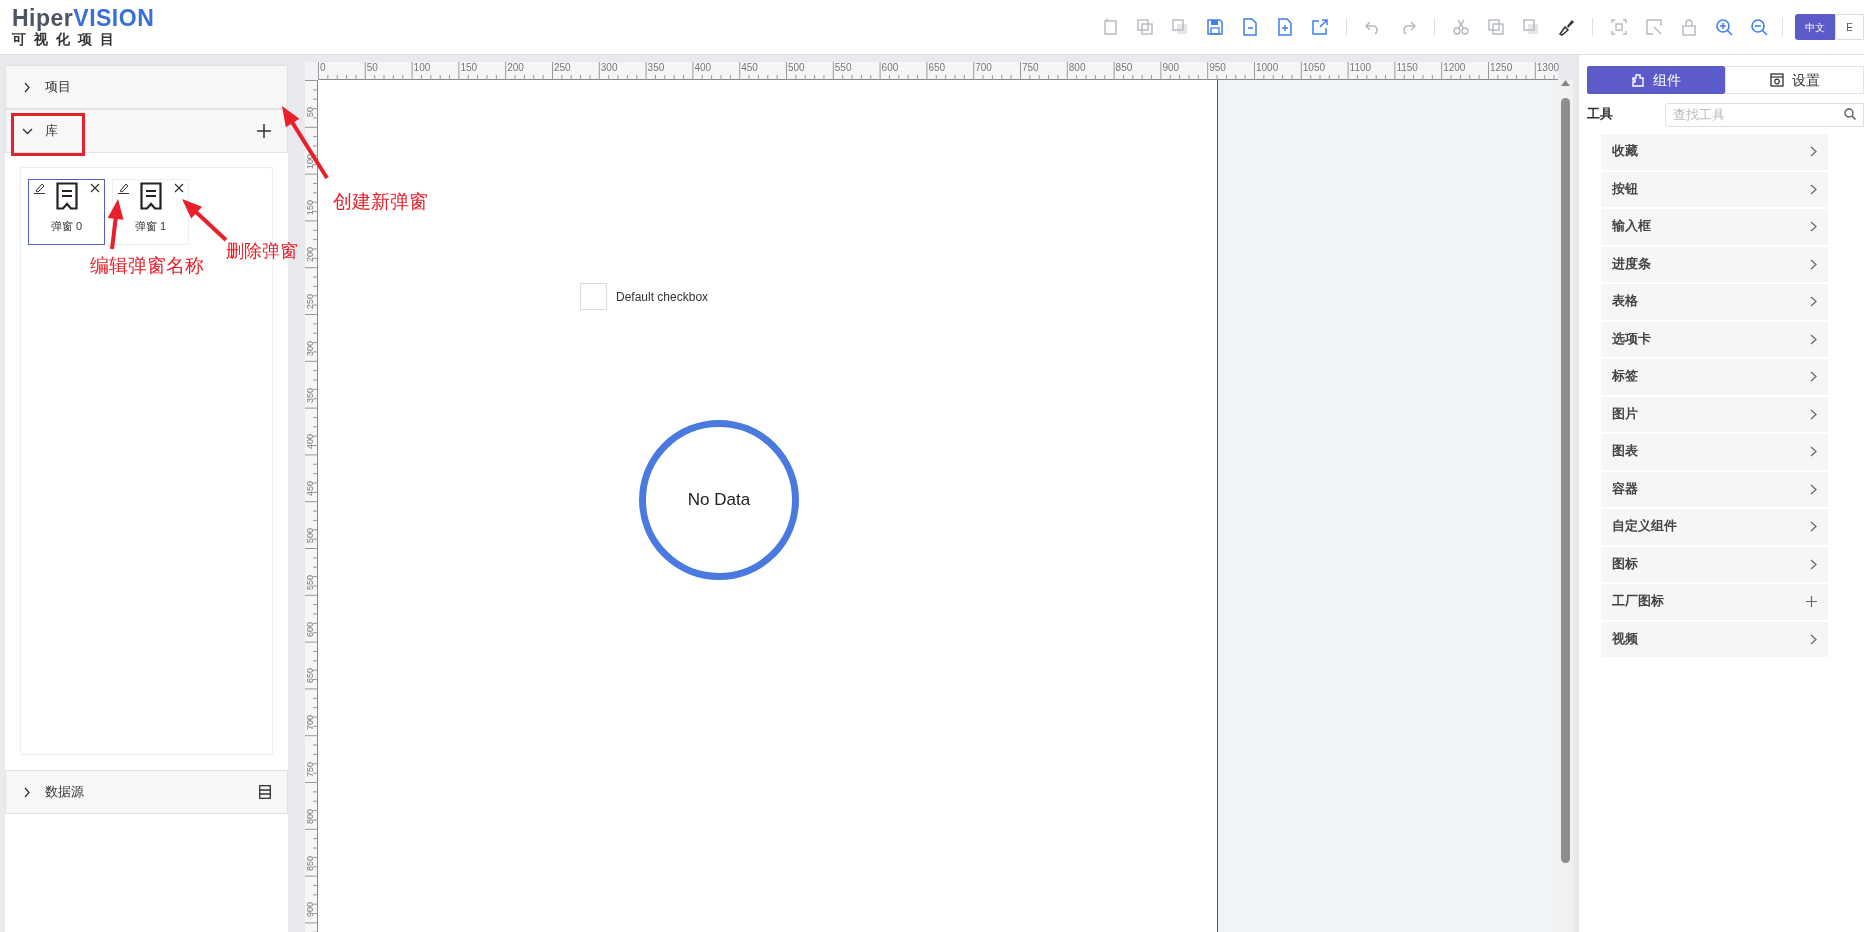 The width and height of the screenshot is (1864, 932). What do you see at coordinates (310, 489) in the screenshot?
I see `ruler-label: 450` at bounding box center [310, 489].